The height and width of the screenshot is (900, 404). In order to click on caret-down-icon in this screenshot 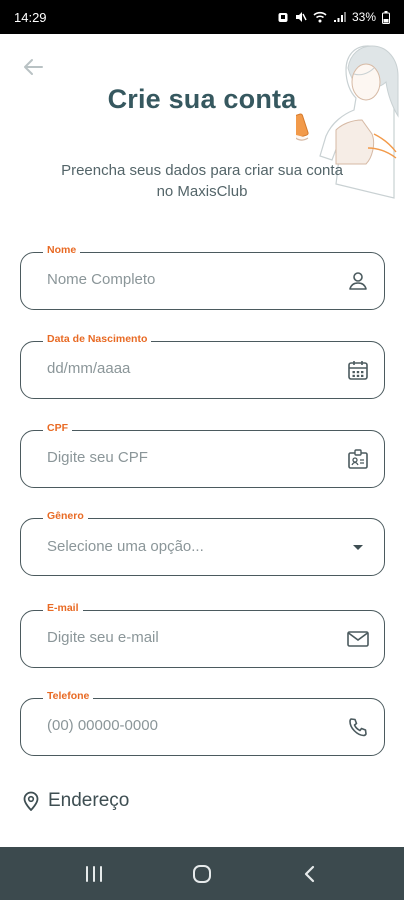, I will do `click(358, 547)`.